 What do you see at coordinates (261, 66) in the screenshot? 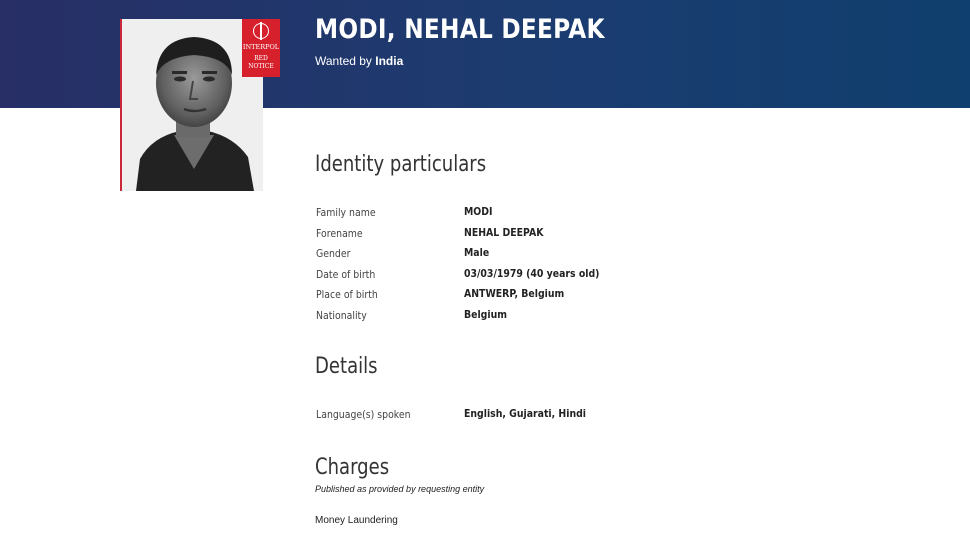
I see `badge-notice-line2: NOTICE` at bounding box center [261, 66].